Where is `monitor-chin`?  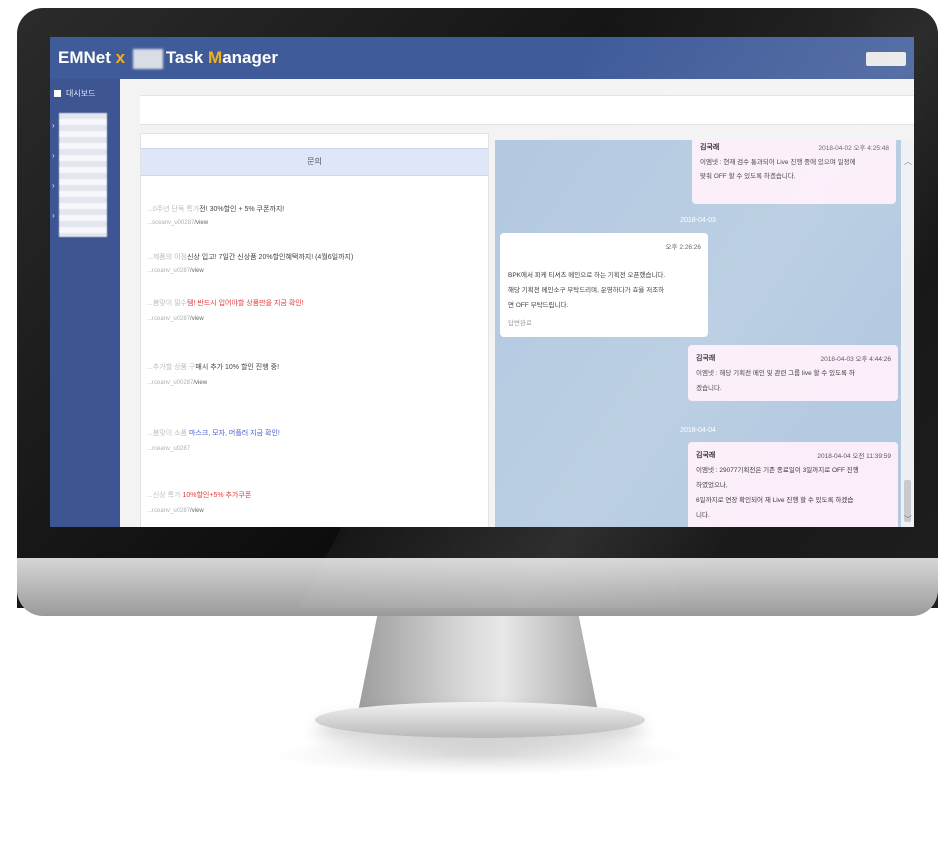 monitor-chin is located at coordinates (477, 587).